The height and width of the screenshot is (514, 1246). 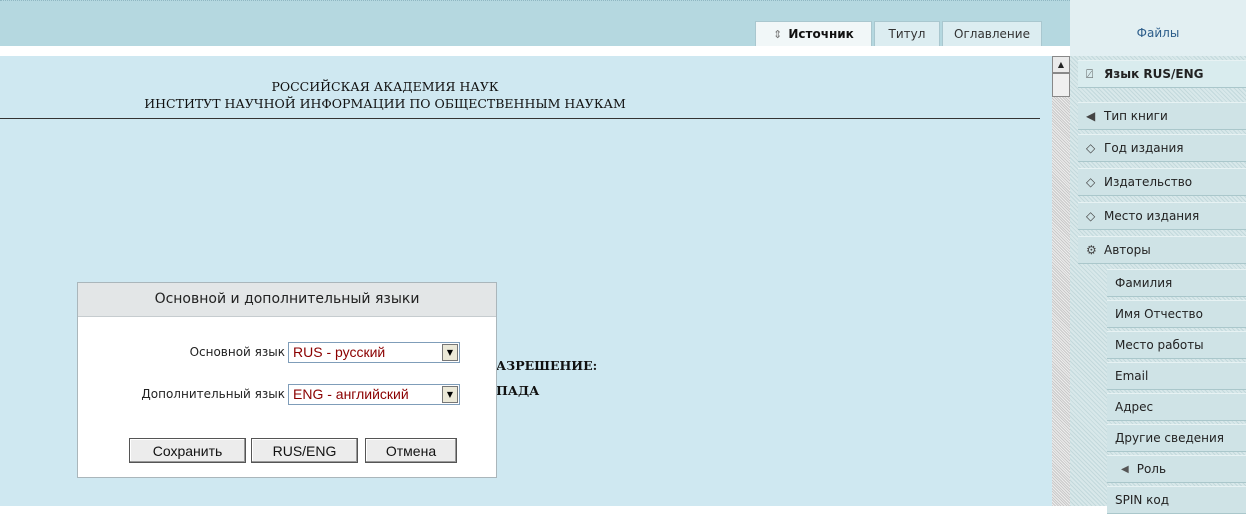 I want to click on scroll-up-arrow-icon: ▲, so click(x=1061, y=64).